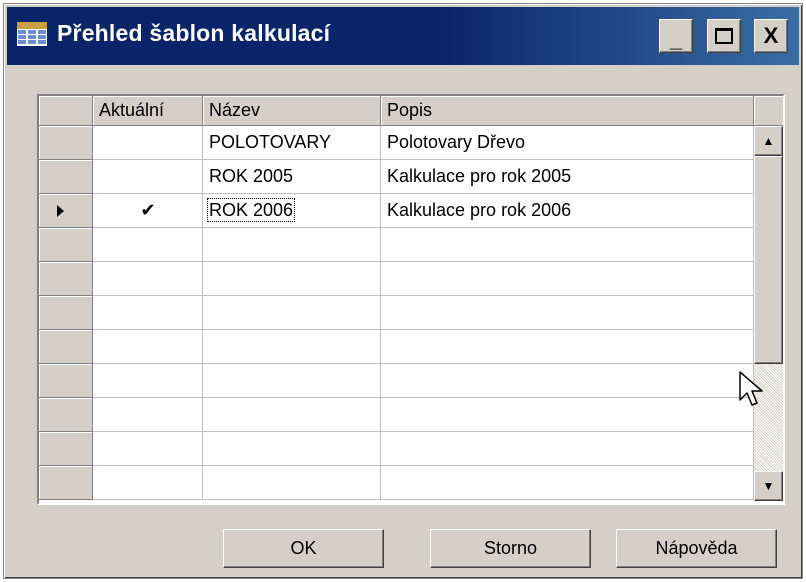  What do you see at coordinates (66, 211) in the screenshot?
I see `row-selector-current` at bounding box center [66, 211].